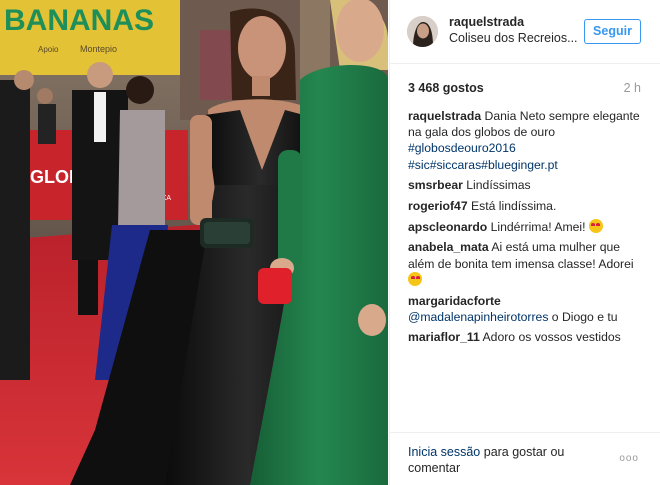  Describe the element at coordinates (275, 286) in the screenshot. I see `red-clutch` at that location.